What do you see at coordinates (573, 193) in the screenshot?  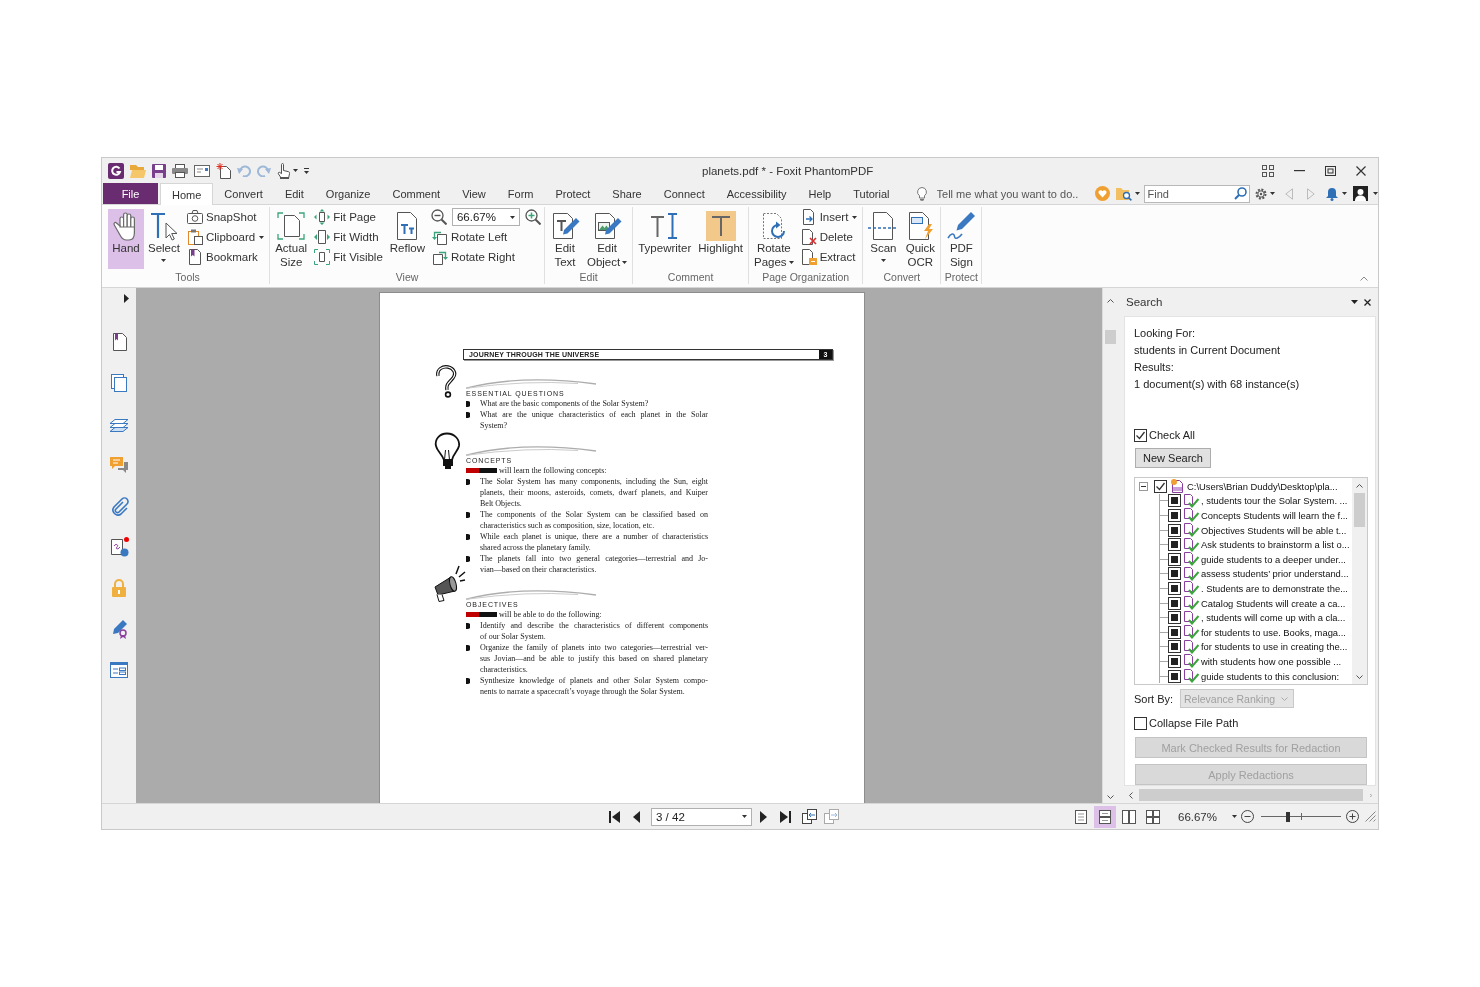 I see `ribbon-tab: Protect` at bounding box center [573, 193].